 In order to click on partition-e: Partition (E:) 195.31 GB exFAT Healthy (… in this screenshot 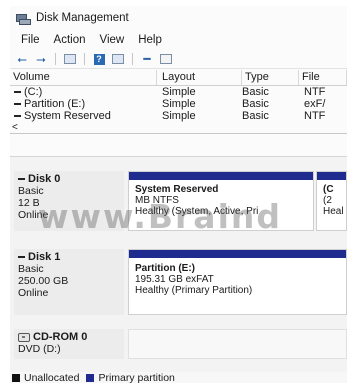, I will do `click(237, 282)`.